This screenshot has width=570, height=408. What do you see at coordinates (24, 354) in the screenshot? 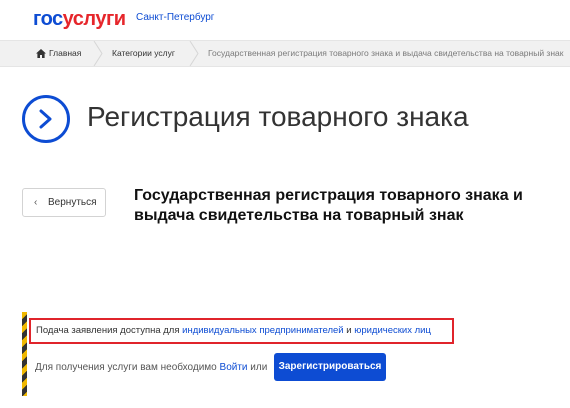
I see `warning-stripe` at bounding box center [24, 354].